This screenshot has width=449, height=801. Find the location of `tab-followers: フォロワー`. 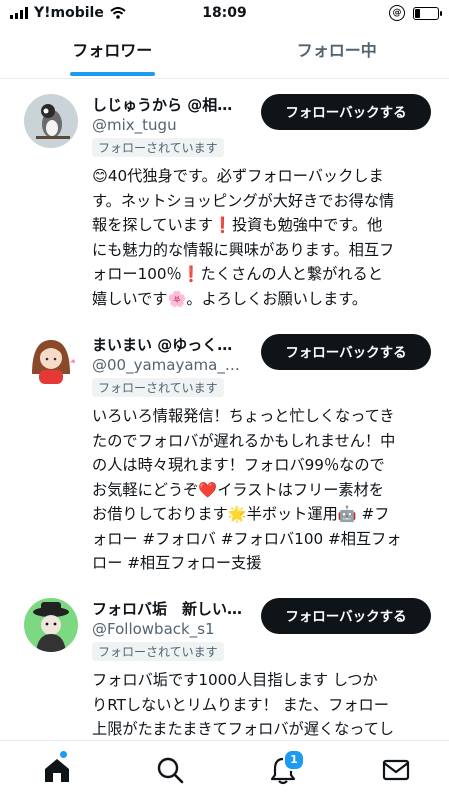

tab-followers: フォロワー is located at coordinates (112, 53).